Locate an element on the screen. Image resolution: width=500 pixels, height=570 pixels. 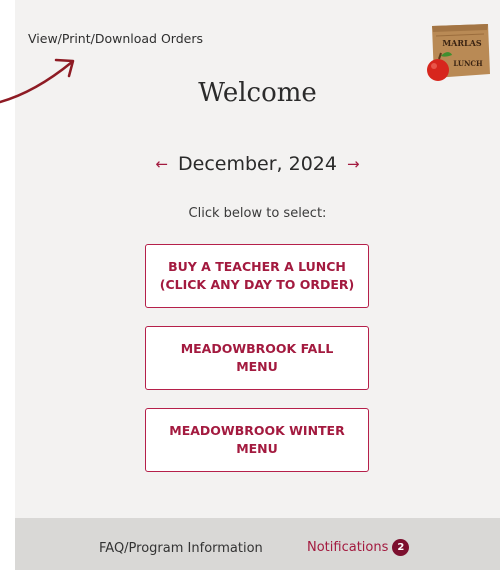
next-month-arrow-icon: → is located at coordinates (353, 164).